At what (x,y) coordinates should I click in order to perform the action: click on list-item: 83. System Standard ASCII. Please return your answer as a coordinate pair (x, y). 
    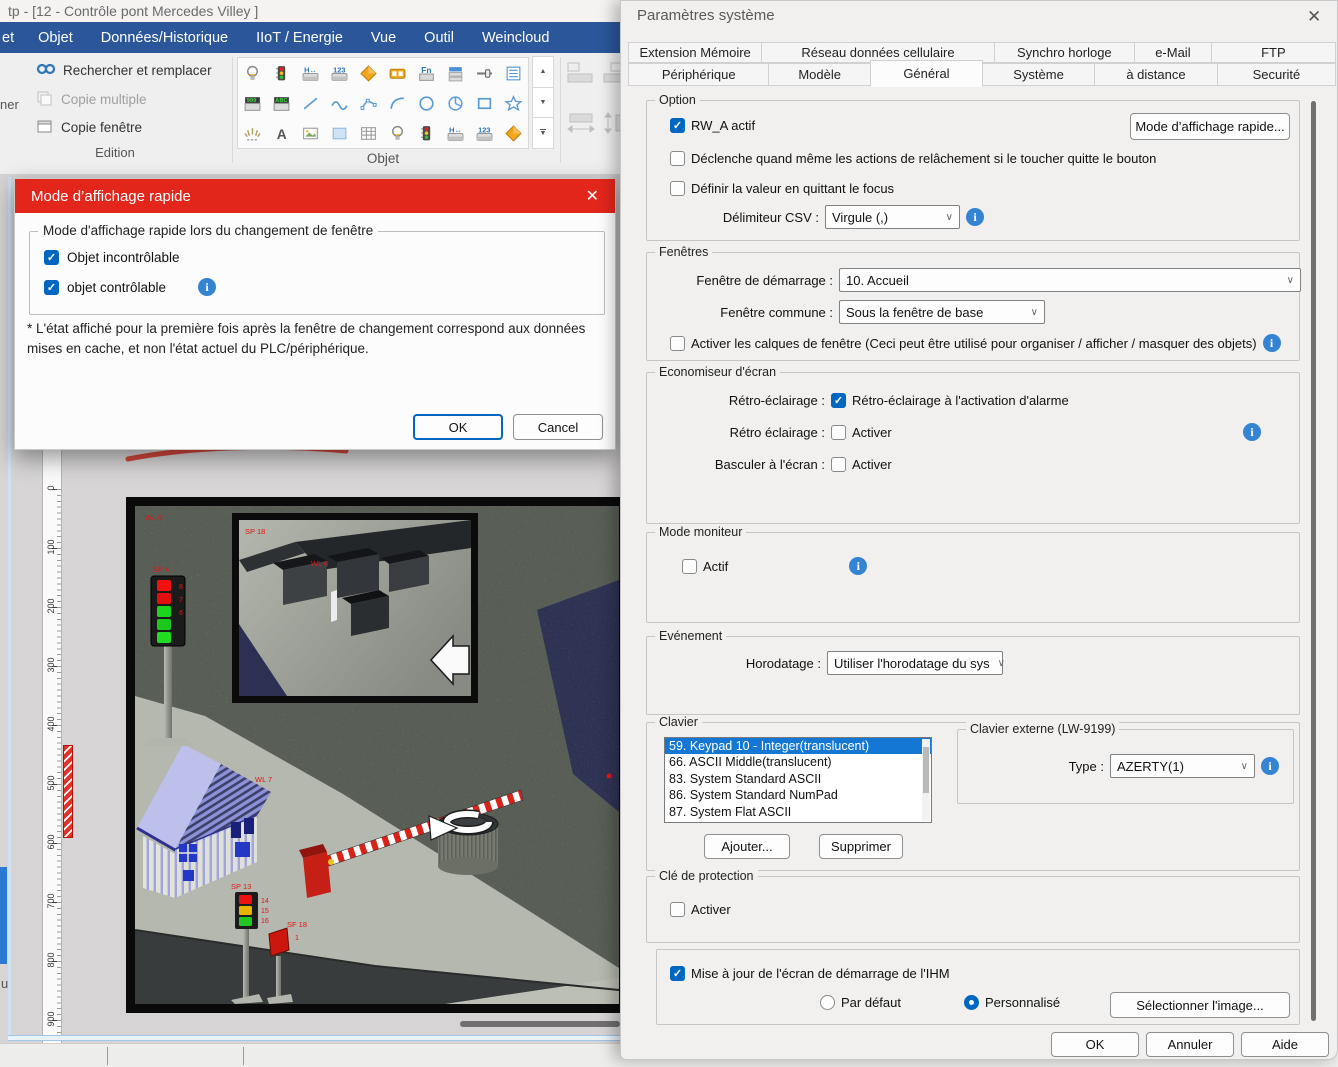
    Looking at the image, I should click on (798, 779).